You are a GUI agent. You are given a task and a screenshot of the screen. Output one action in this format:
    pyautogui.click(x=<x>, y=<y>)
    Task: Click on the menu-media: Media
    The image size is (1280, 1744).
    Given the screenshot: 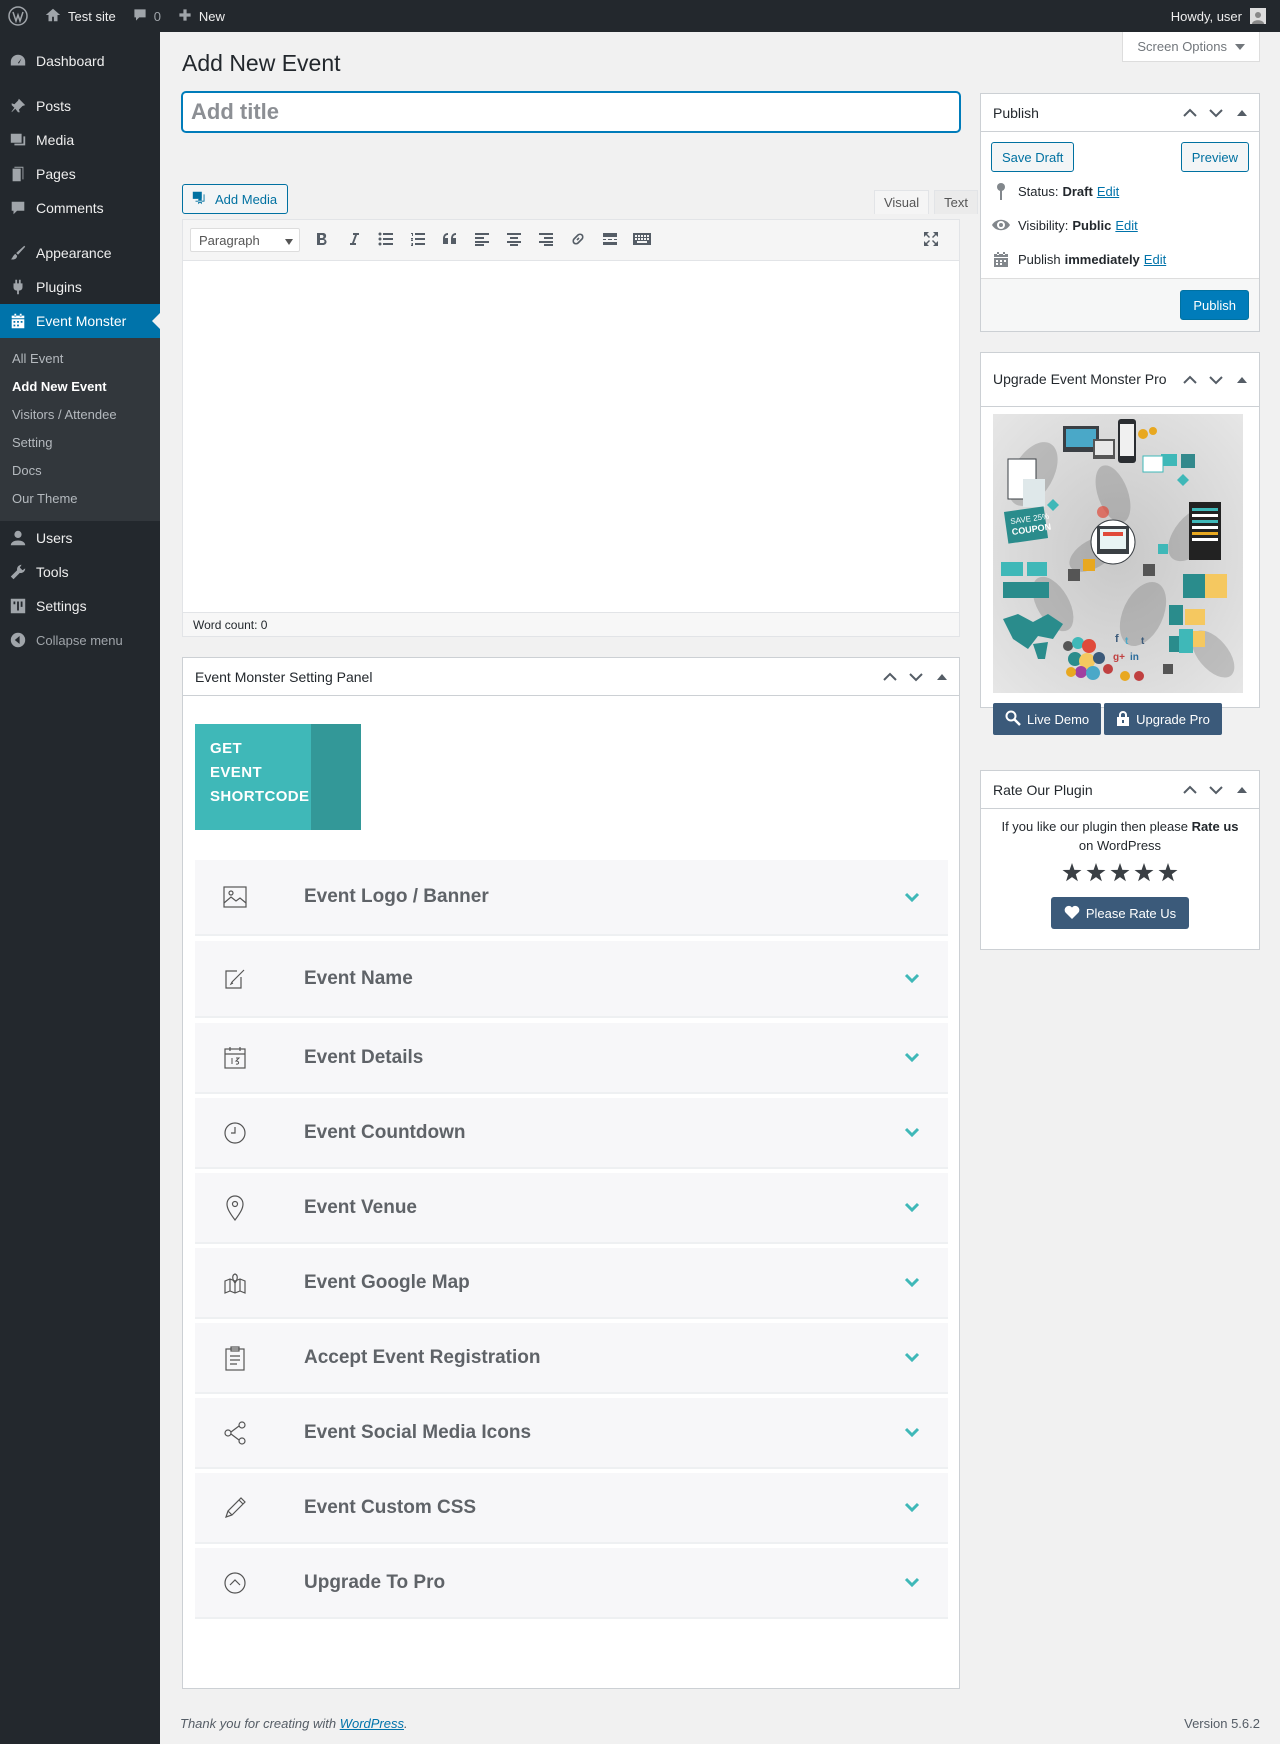 What is the action you would take?
    pyautogui.click(x=80, y=140)
    